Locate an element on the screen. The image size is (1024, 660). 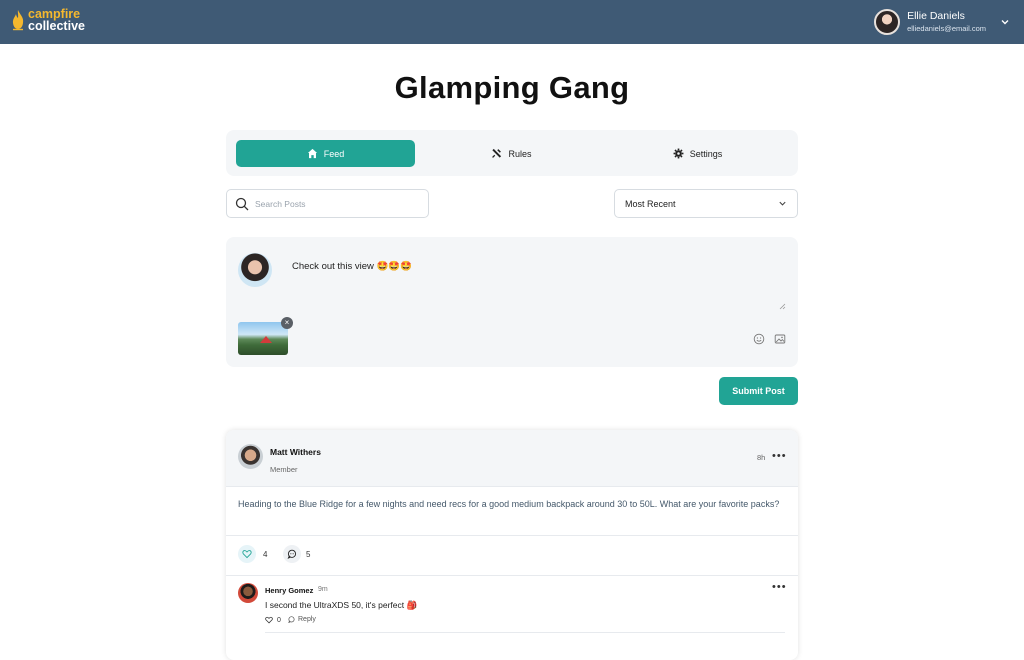
post-composer: Check out this view 🤩🤩🤩 × is located at coordinates (512, 302).